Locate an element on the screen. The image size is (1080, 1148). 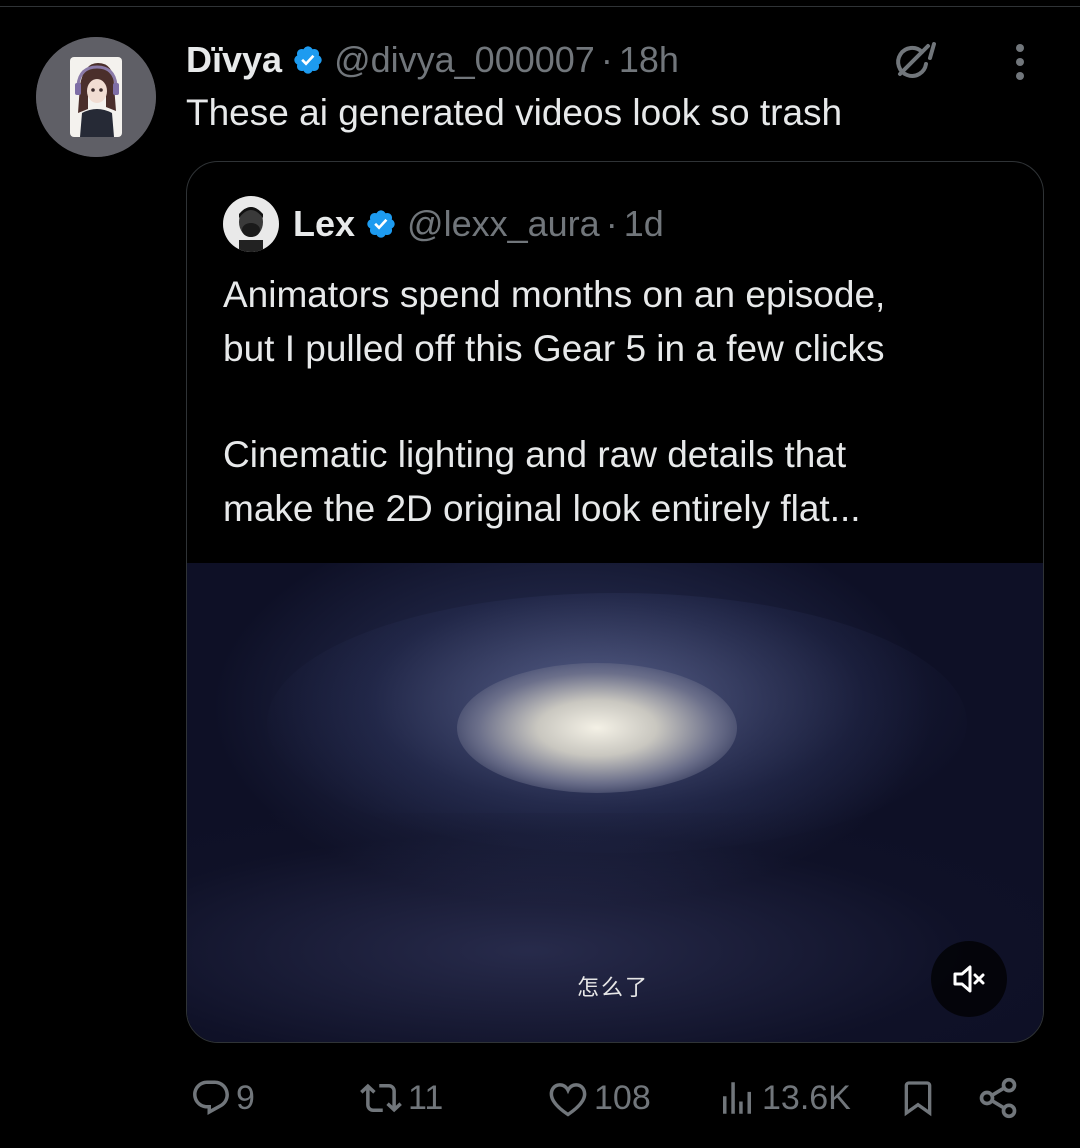
share-icon is located at coordinates (998, 1098).